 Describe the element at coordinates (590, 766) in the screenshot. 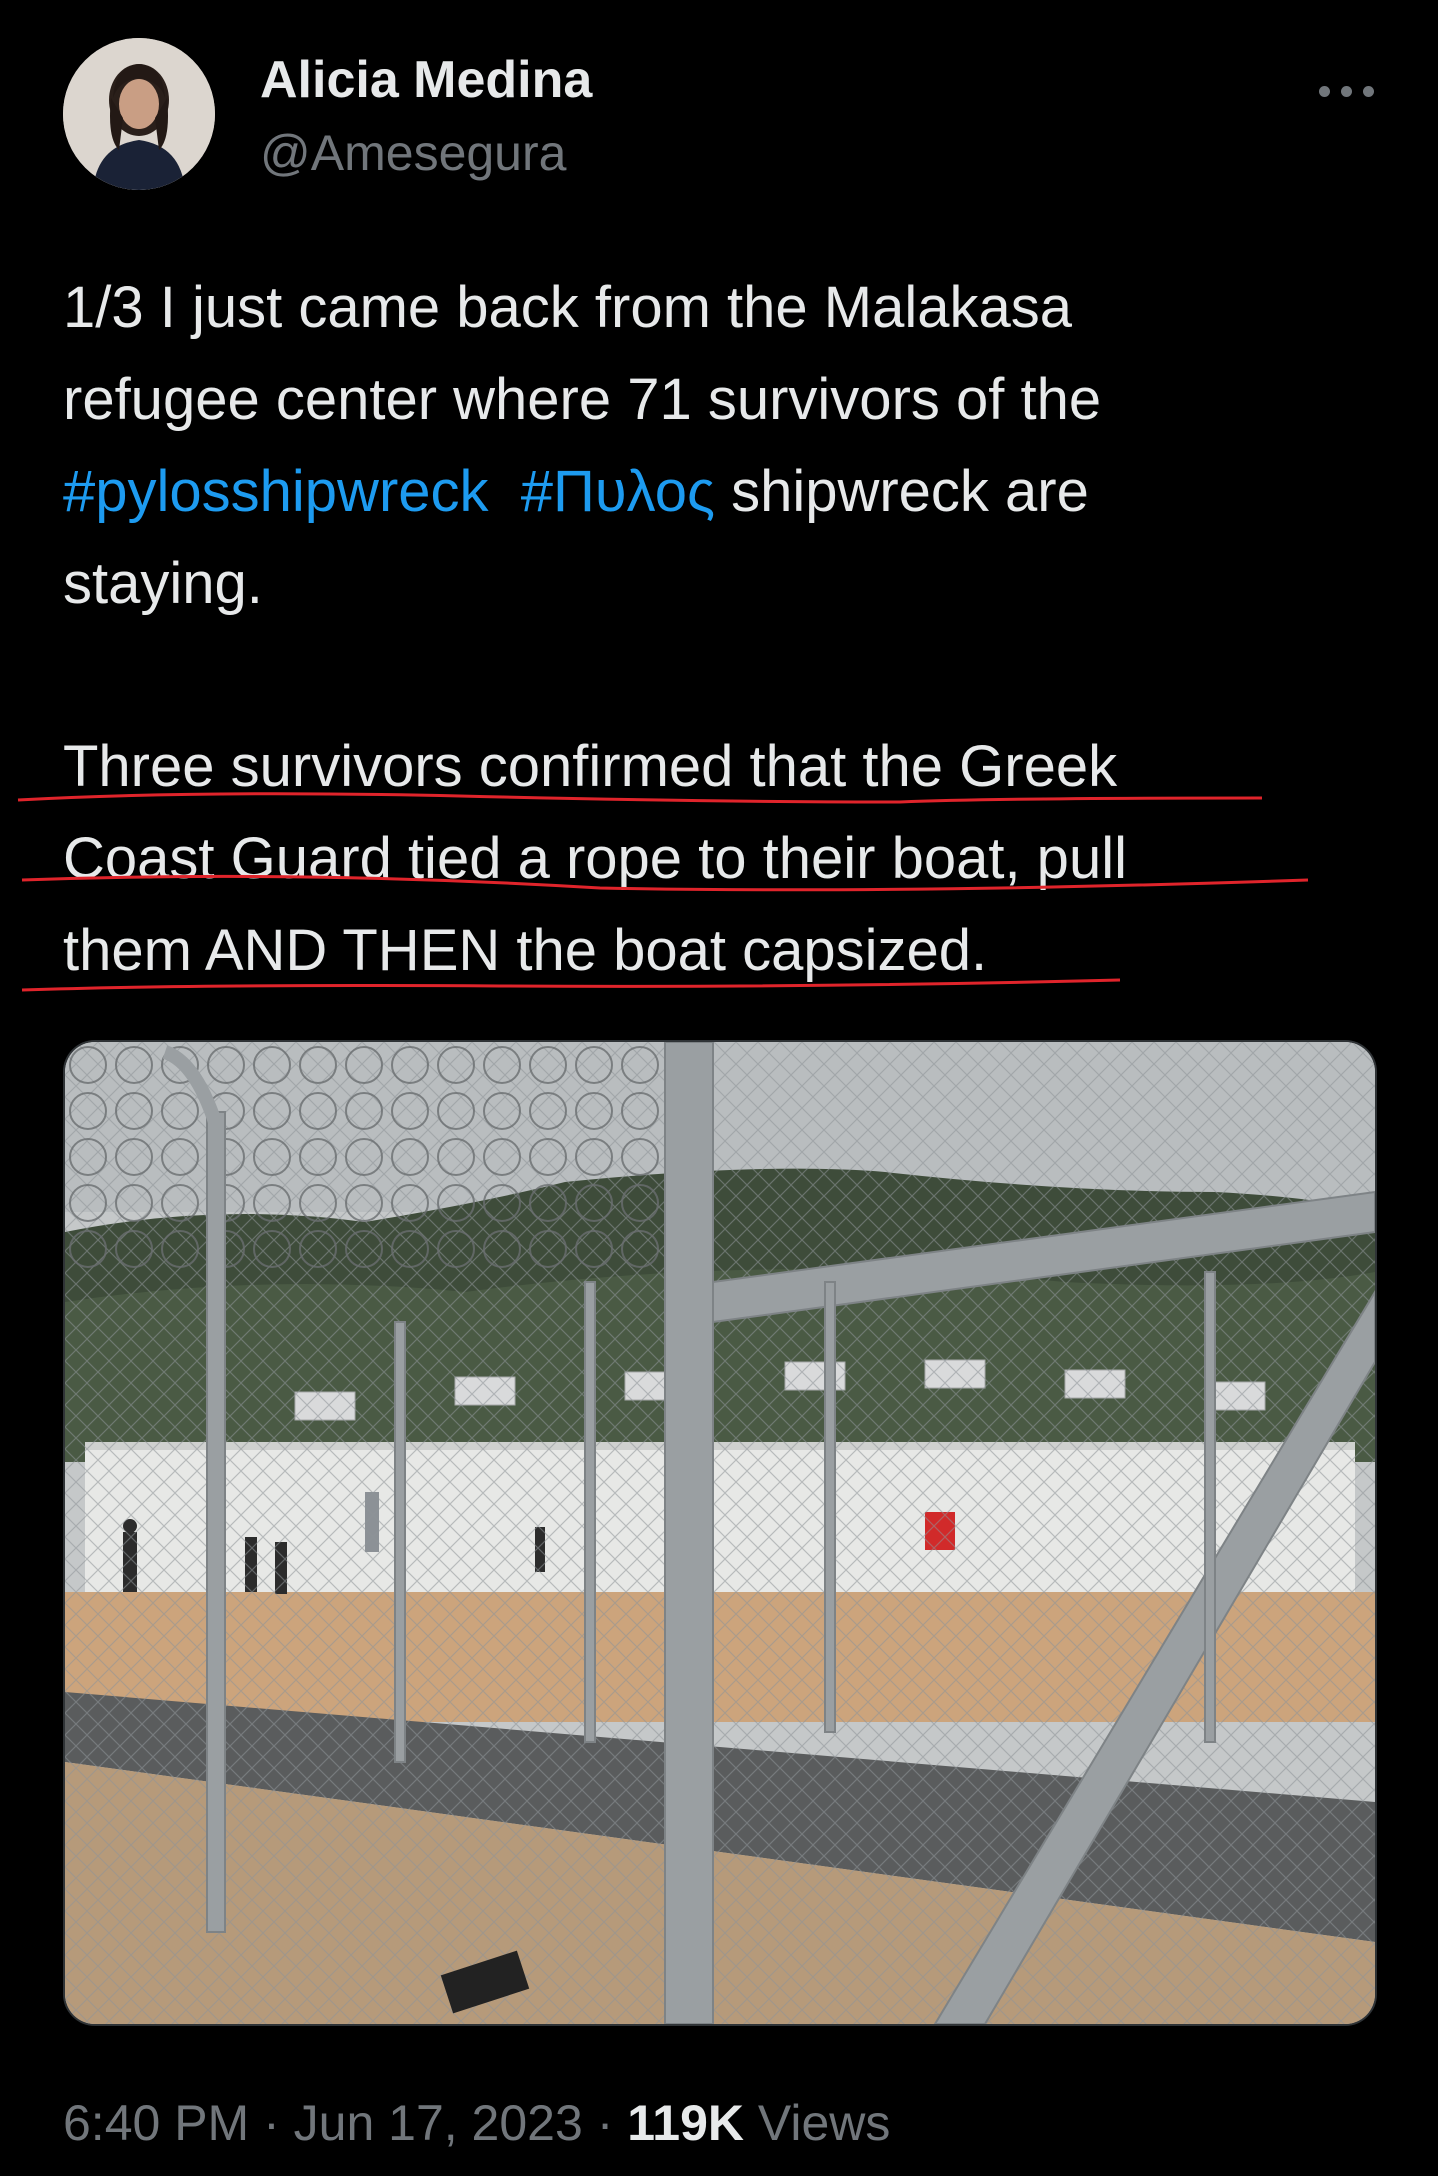

I see `tweet-line: Three survivors confirmed that the Greek` at that location.